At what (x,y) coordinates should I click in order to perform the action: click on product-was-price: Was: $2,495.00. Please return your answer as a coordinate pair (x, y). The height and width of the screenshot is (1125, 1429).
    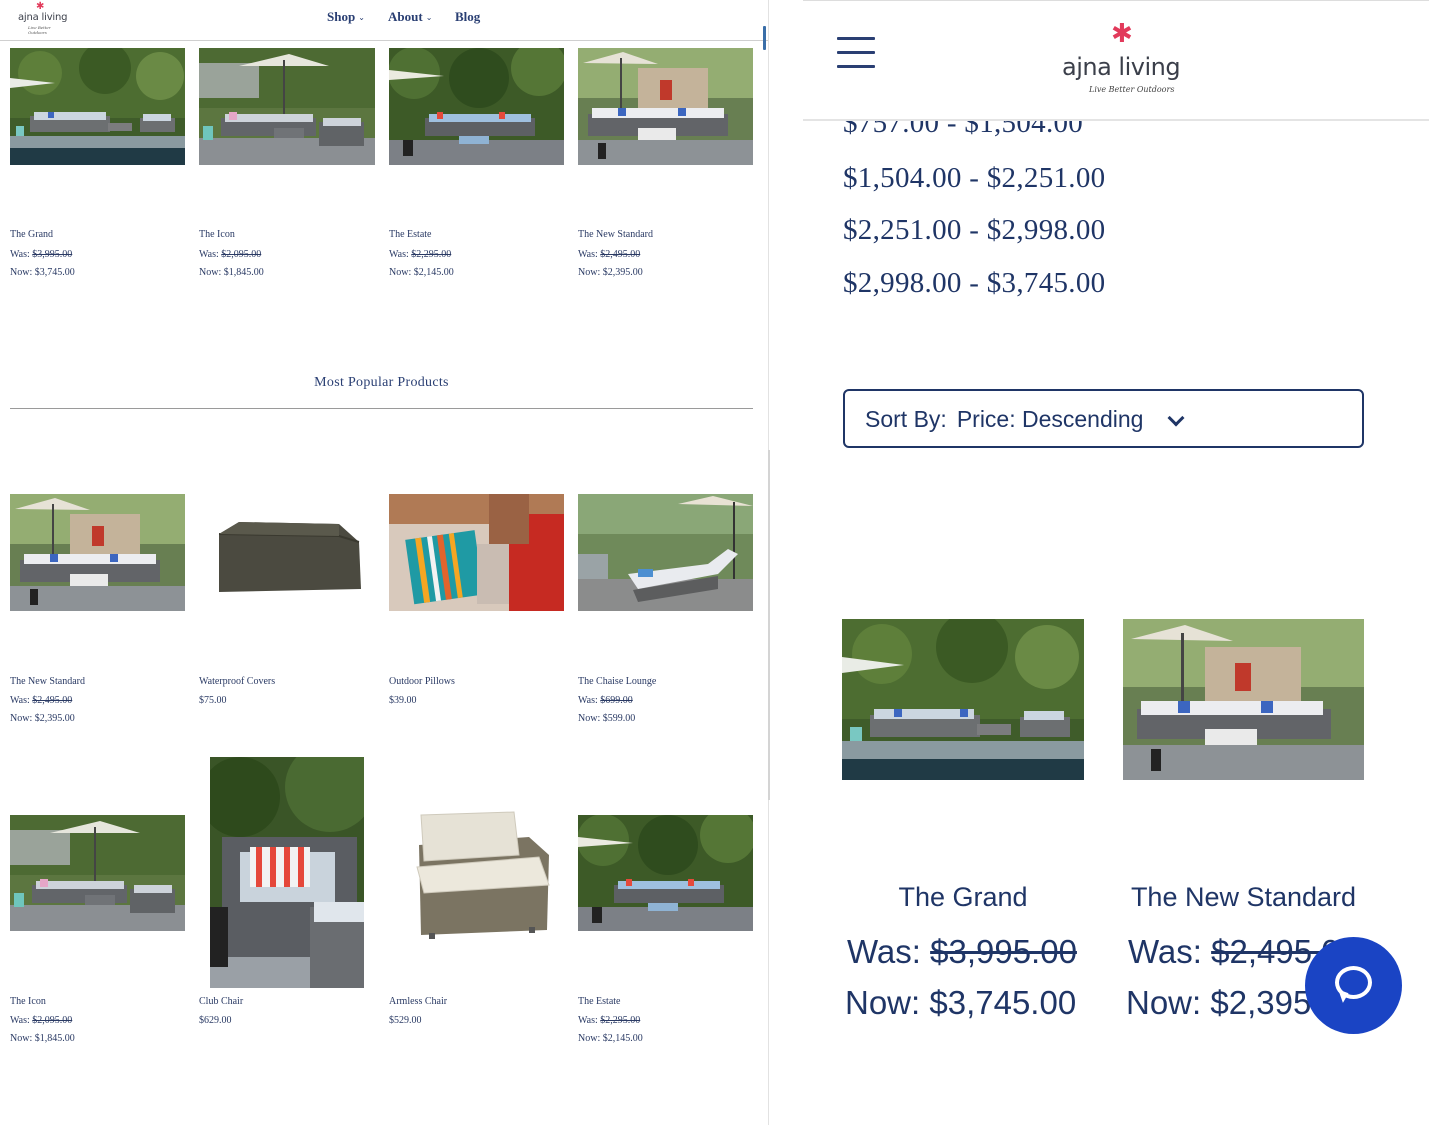
    Looking at the image, I should click on (41, 700).